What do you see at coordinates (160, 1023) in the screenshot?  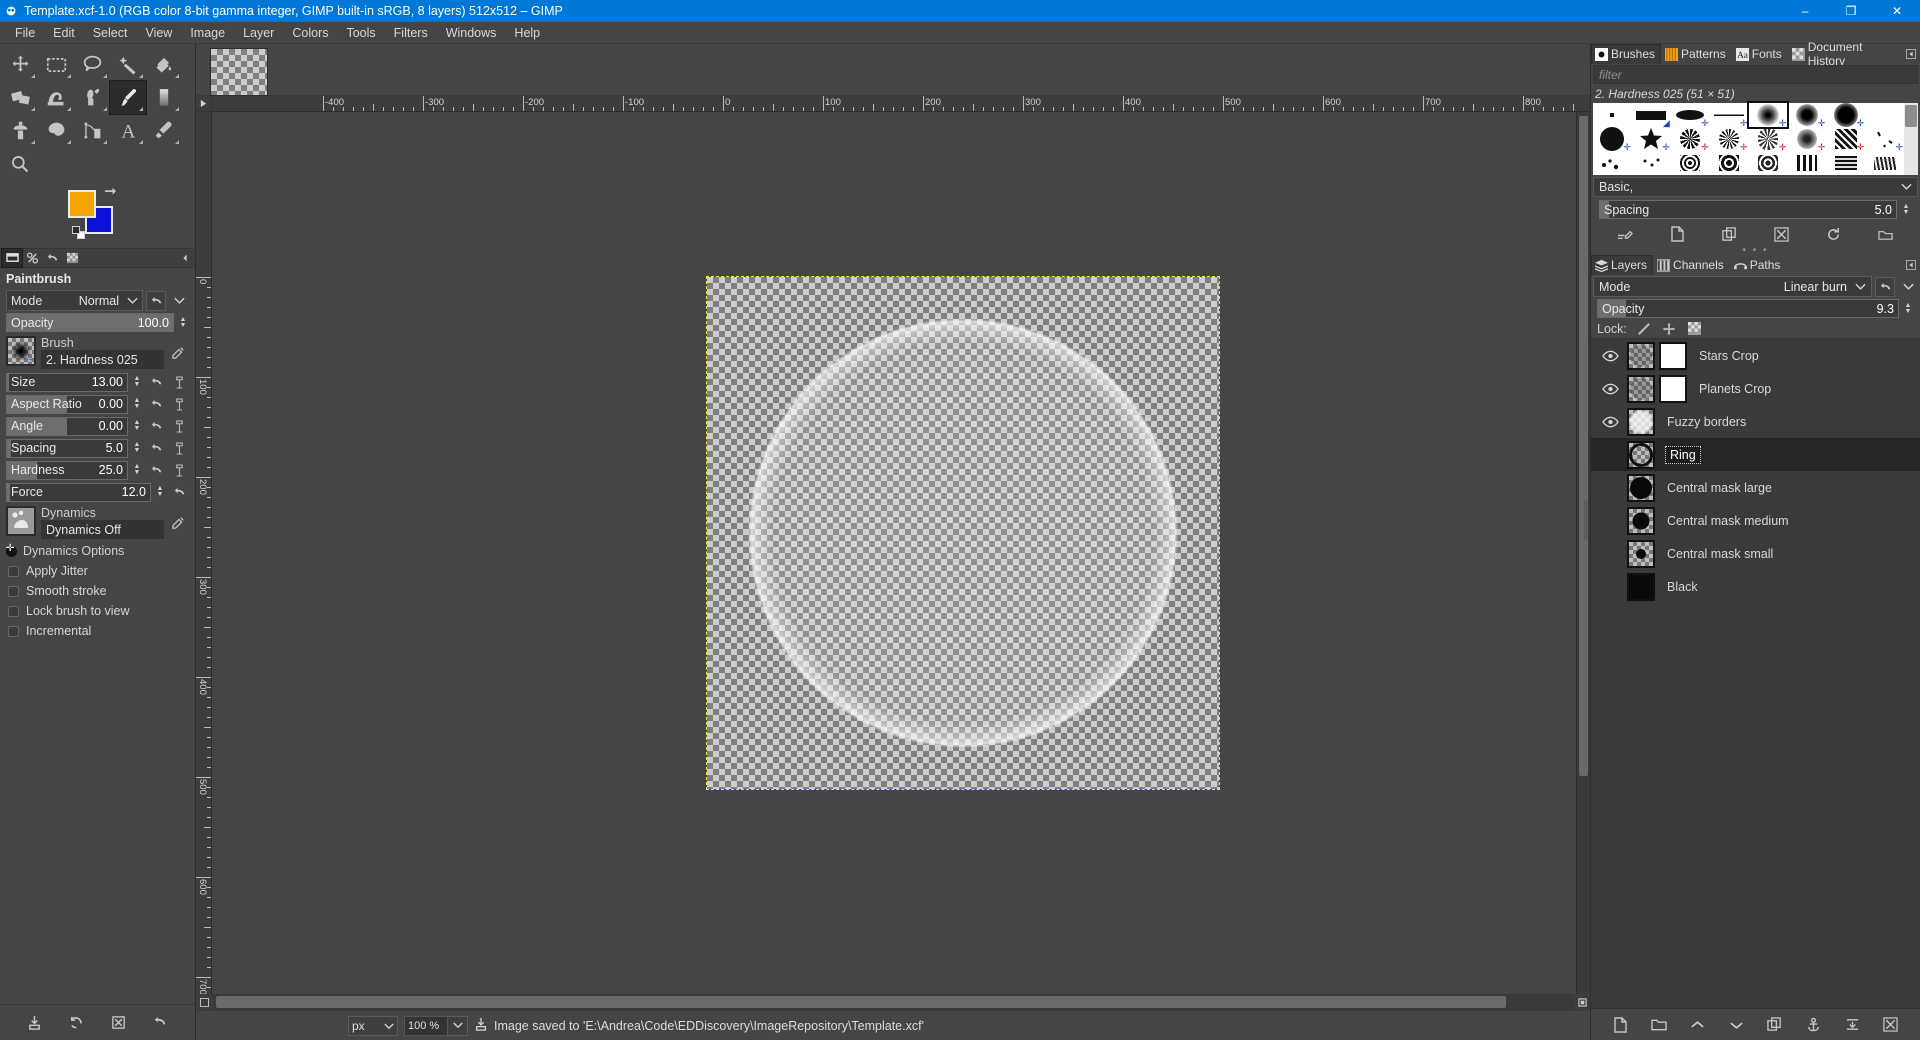 I see `reset-tool-options-icon` at bounding box center [160, 1023].